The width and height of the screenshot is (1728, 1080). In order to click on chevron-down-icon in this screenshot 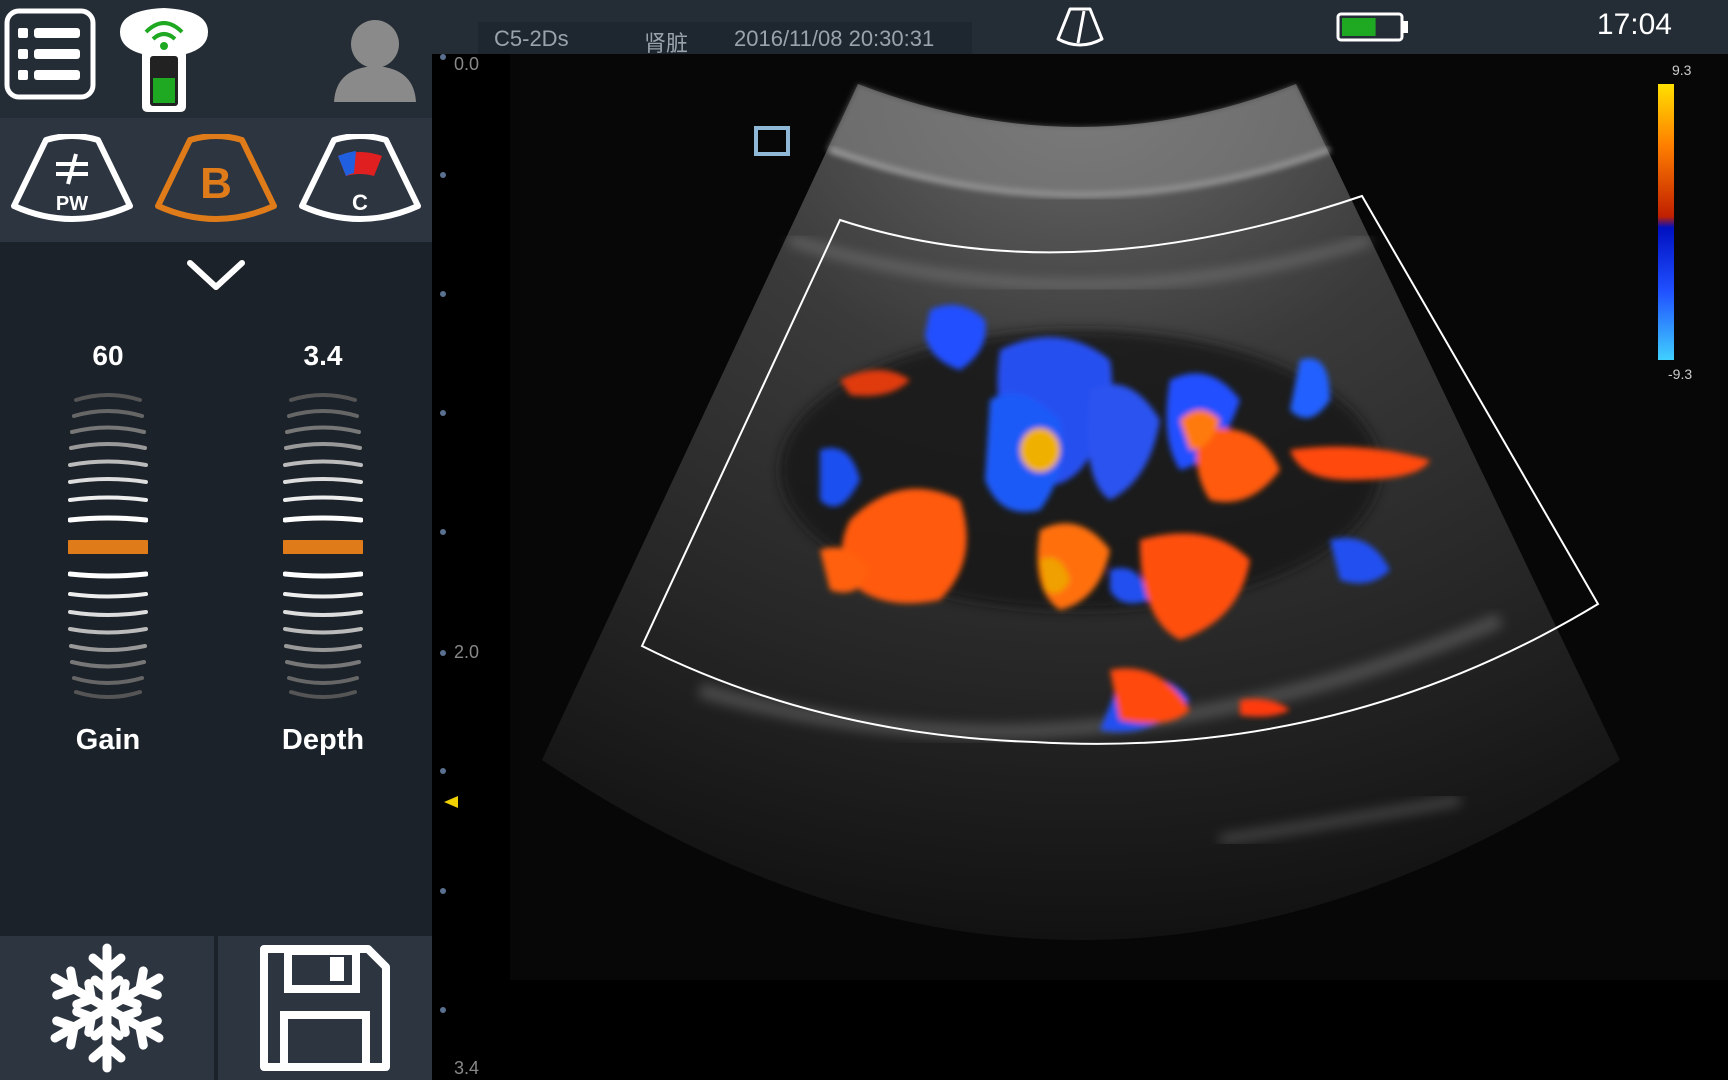, I will do `click(216, 275)`.